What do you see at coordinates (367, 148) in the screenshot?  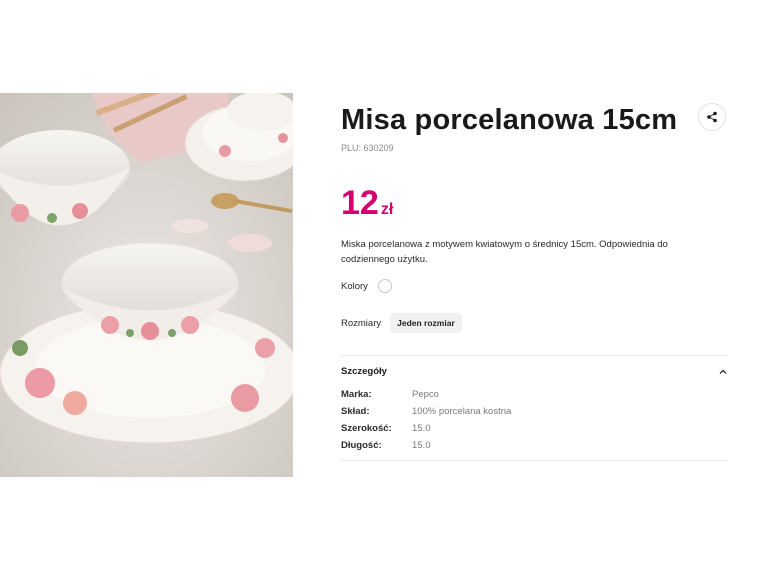 I see `product-plu: PLU: 630209` at bounding box center [367, 148].